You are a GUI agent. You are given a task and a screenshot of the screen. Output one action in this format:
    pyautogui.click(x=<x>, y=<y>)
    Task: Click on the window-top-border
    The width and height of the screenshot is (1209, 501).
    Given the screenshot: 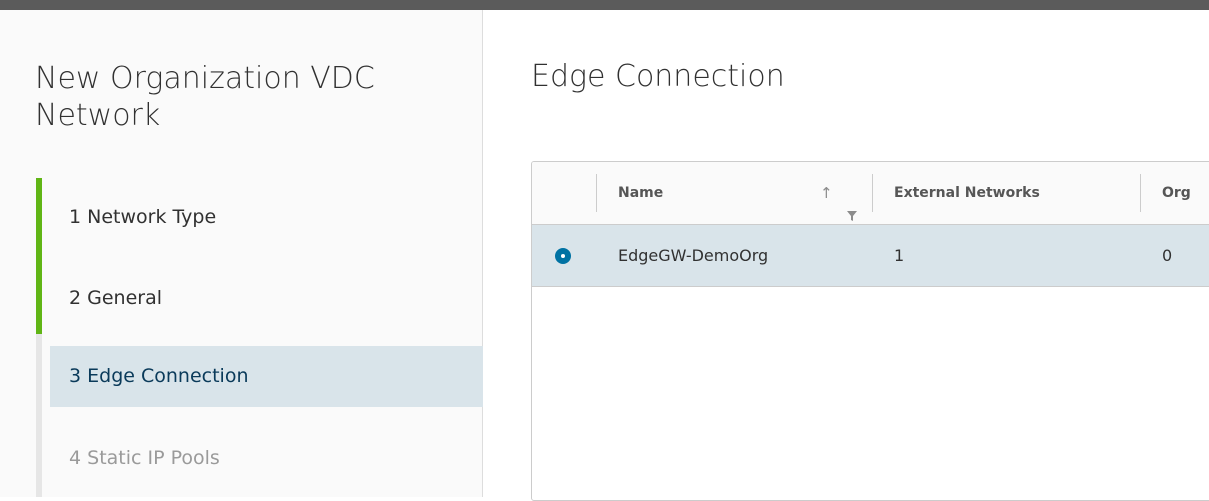 What is the action you would take?
    pyautogui.click(x=604, y=5)
    